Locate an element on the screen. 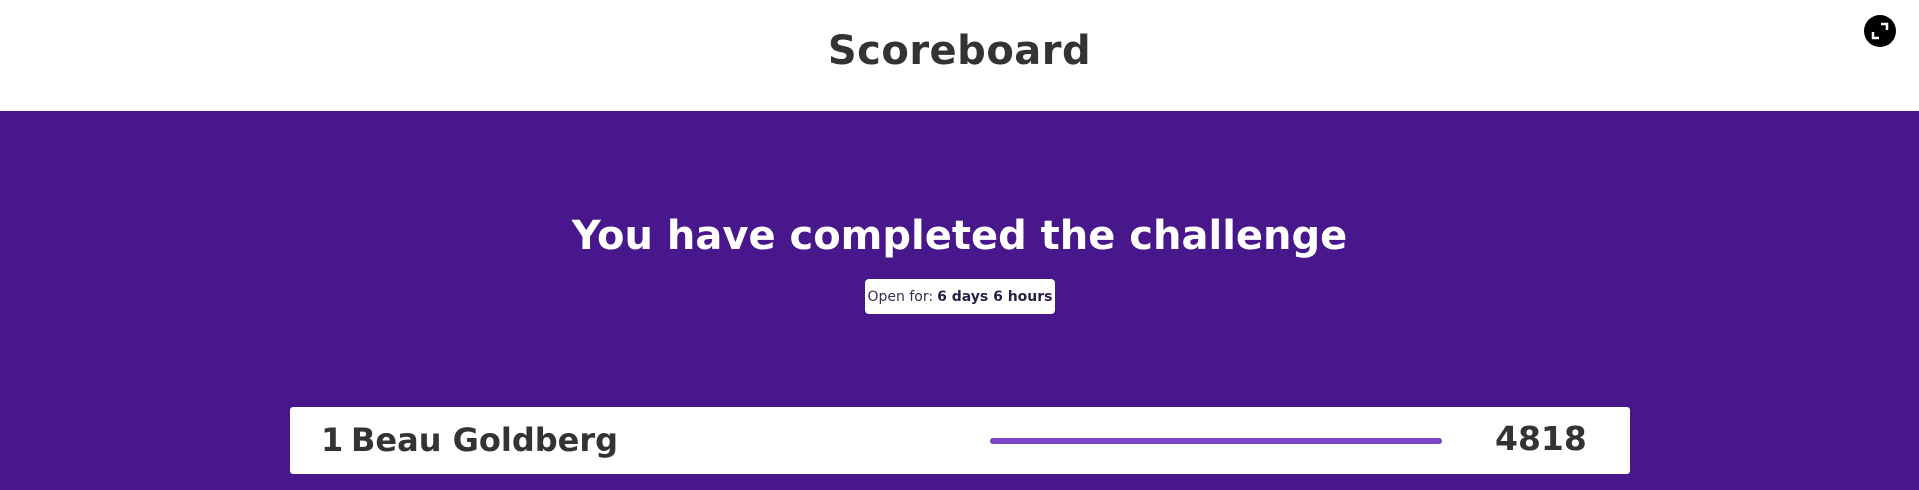  page-title: Scoreboard is located at coordinates (959, 51).